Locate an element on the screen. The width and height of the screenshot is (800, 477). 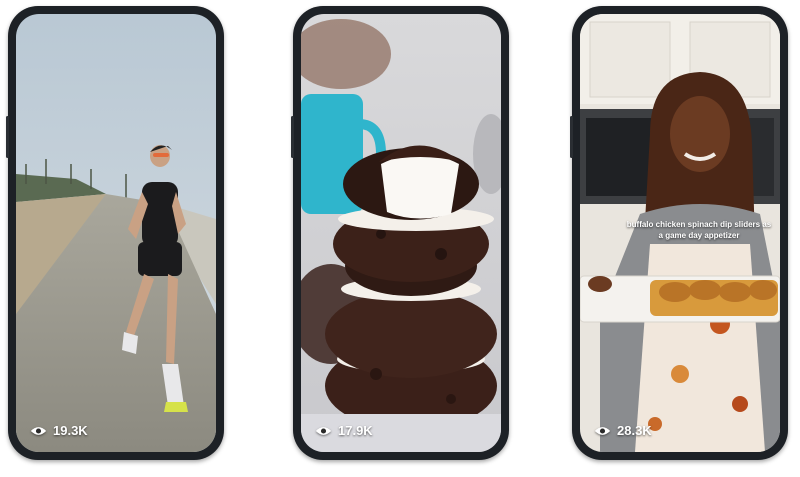
view-count-label: 28.3K is located at coordinates (634, 430).